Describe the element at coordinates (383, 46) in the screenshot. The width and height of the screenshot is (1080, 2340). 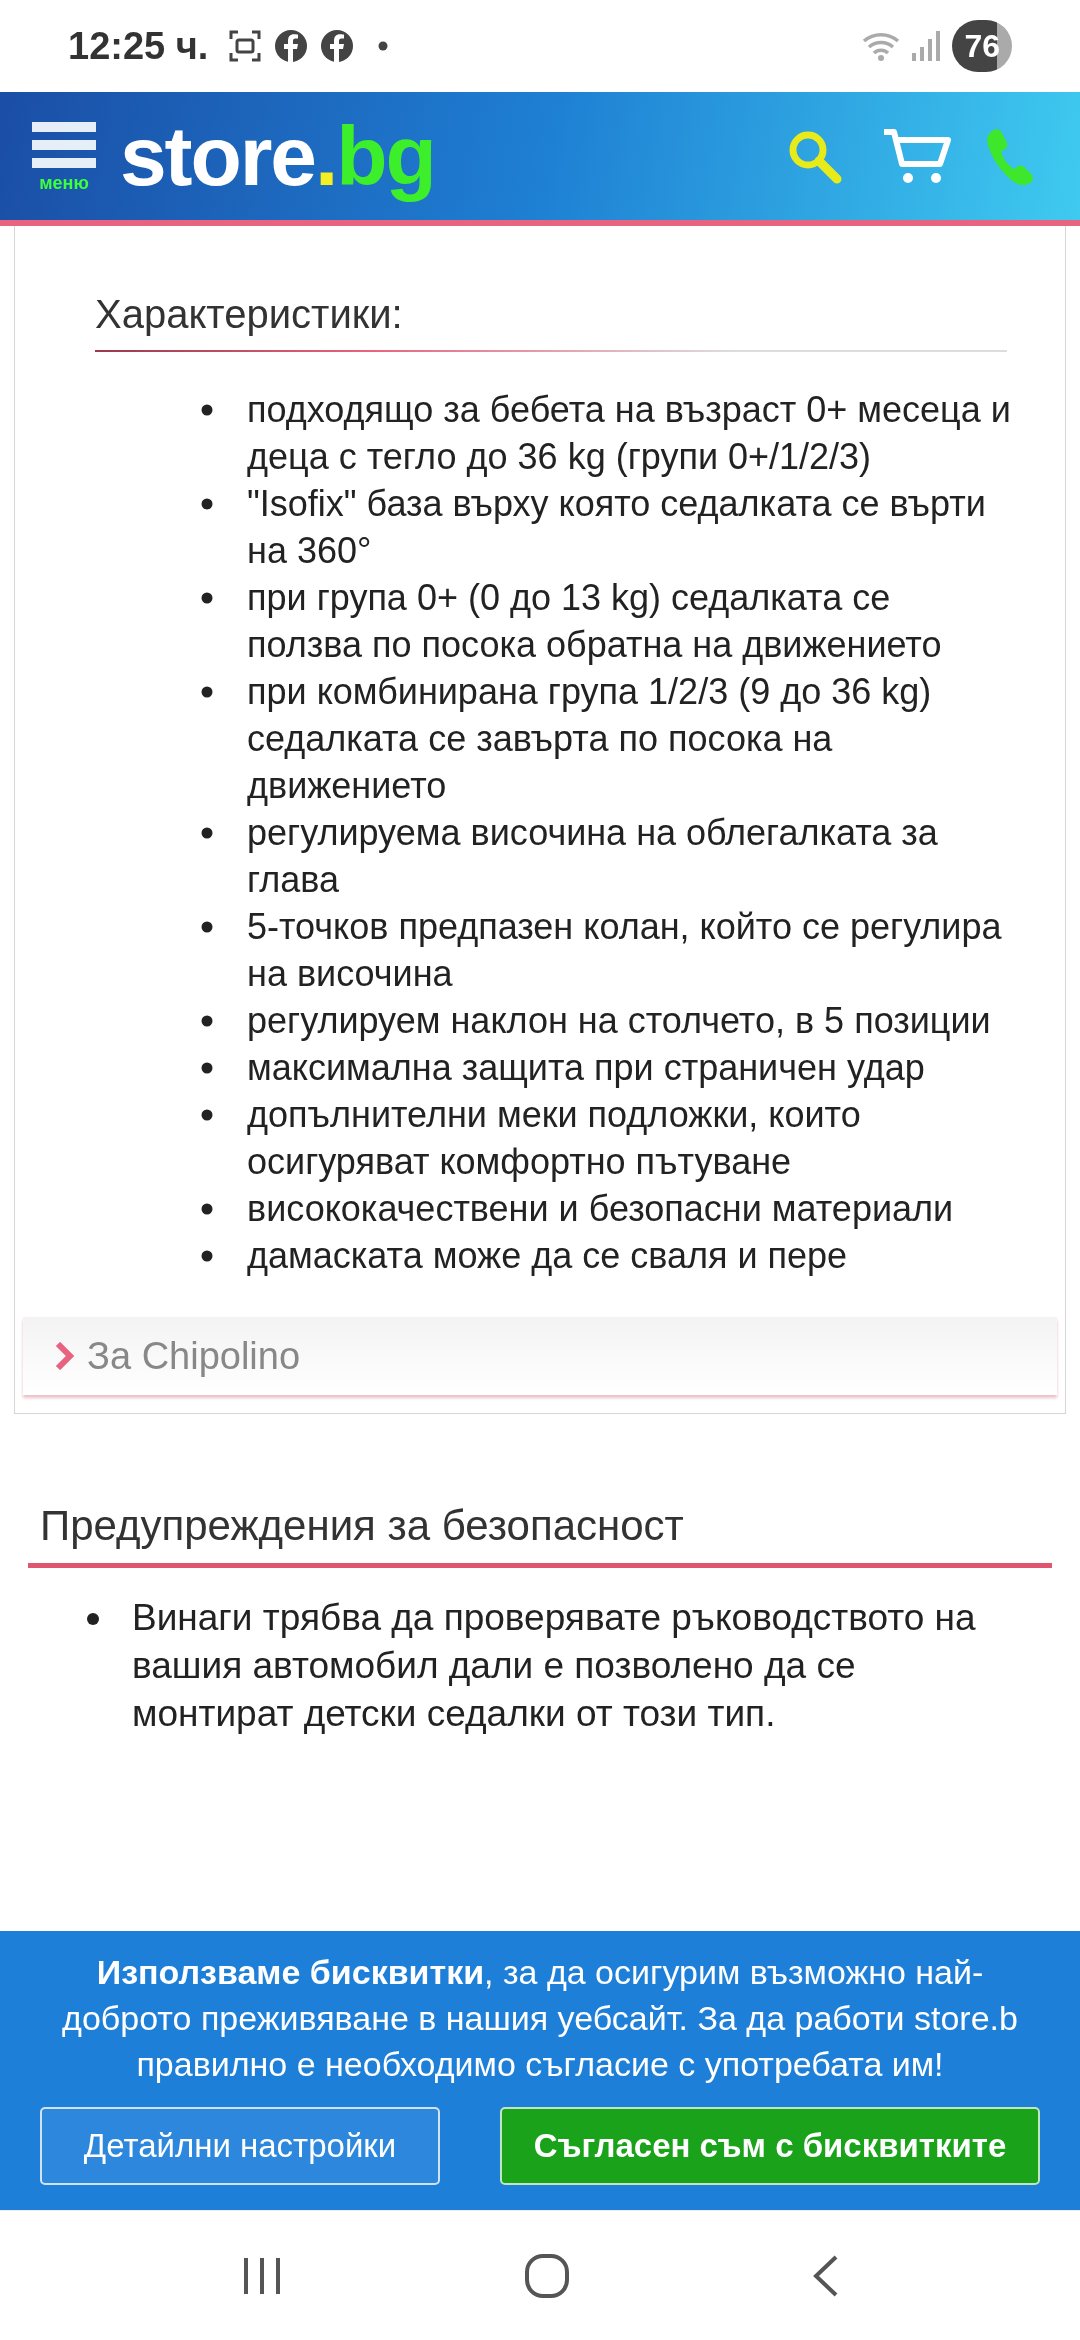
I see `dot-icon` at that location.